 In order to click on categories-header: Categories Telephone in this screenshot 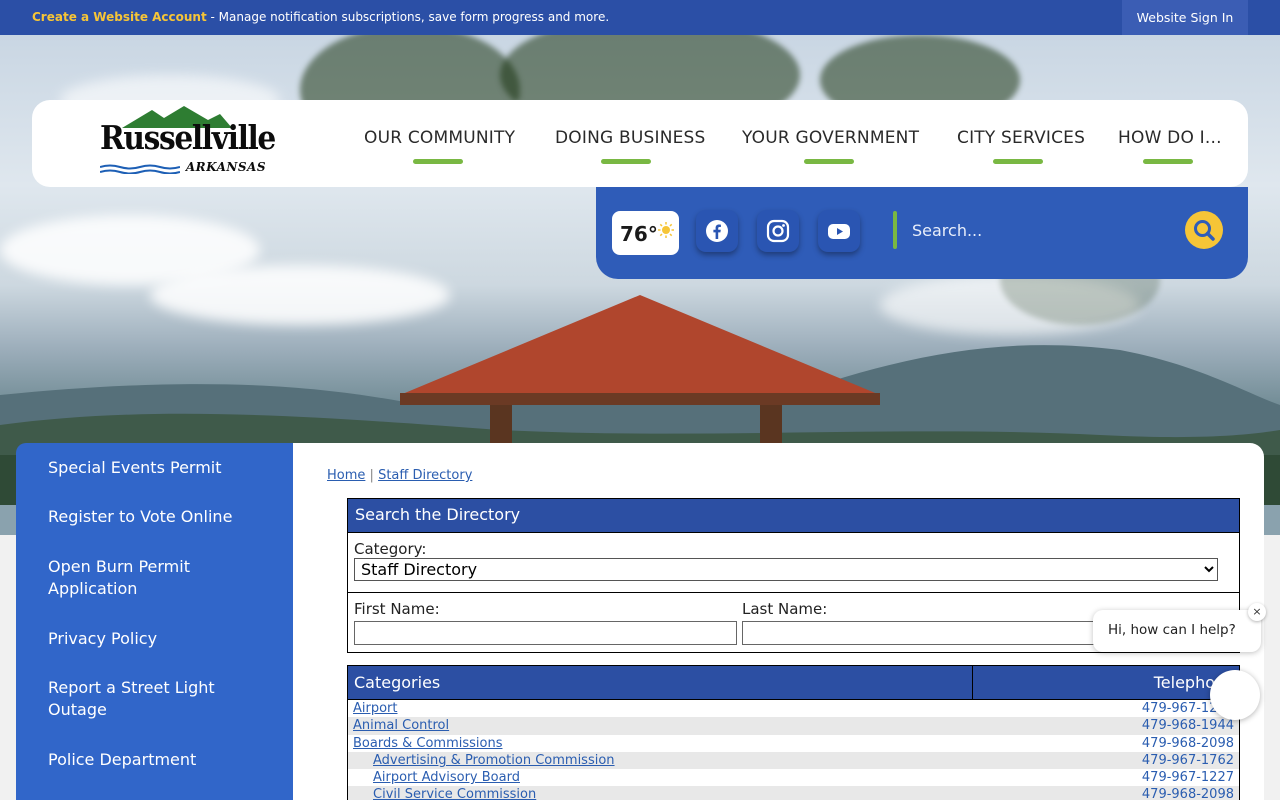, I will do `click(793, 682)`.